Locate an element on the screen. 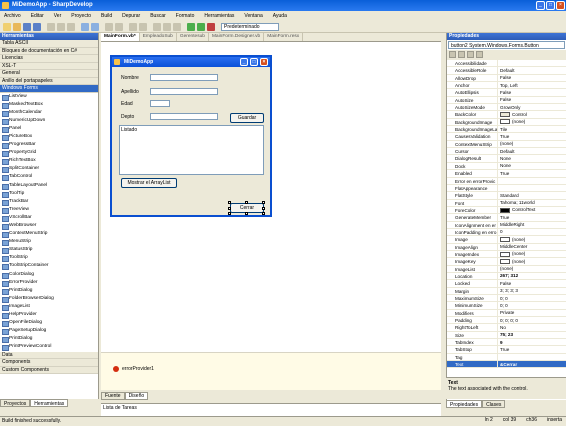  property-row: GenerateMember True is located at coordinates (506, 218).